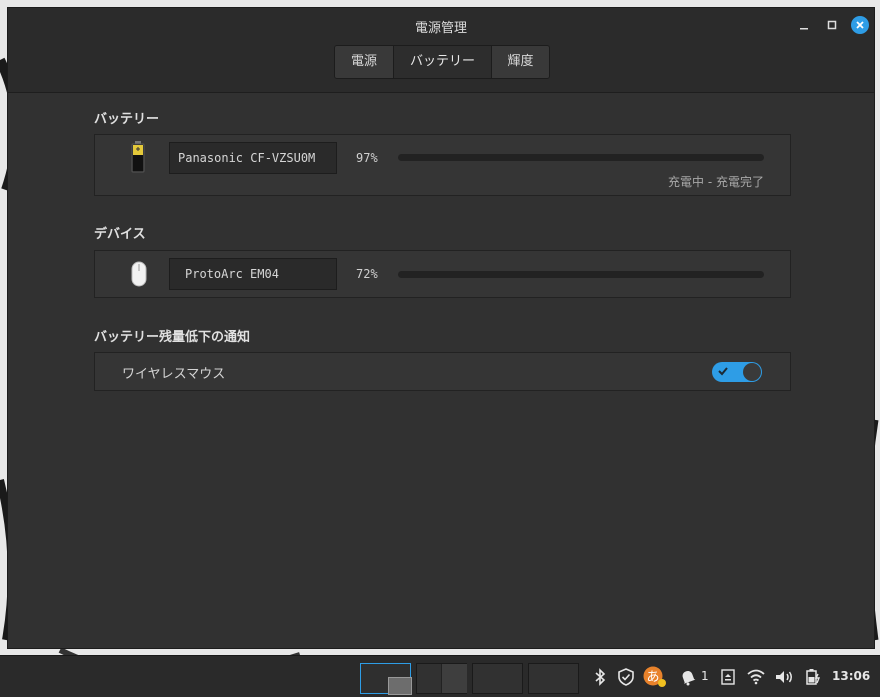 The height and width of the screenshot is (697, 880). I want to click on minimize-icon, so click(804, 29).